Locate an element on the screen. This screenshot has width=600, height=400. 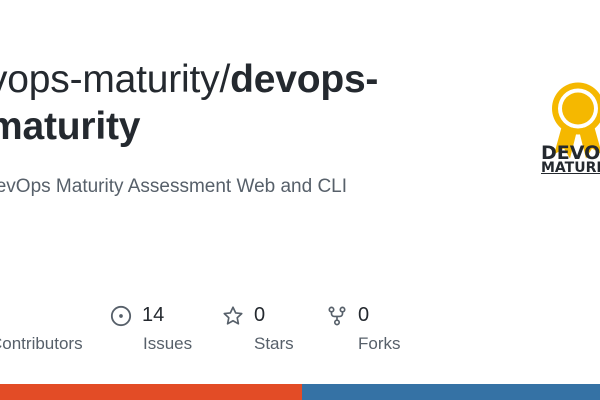
star-icon is located at coordinates (233, 315).